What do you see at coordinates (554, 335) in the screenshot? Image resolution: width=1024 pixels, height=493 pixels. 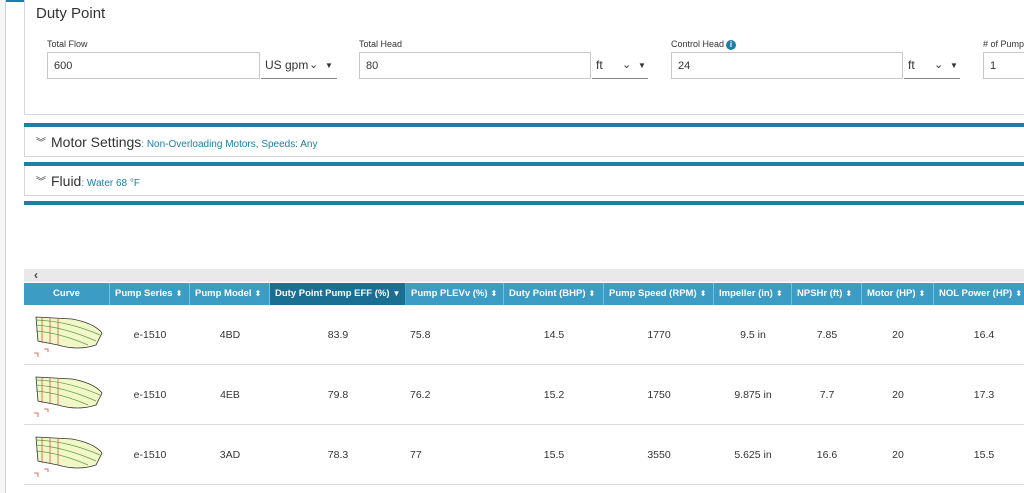 I see `cell-duty-point-bhp: 14.5` at bounding box center [554, 335].